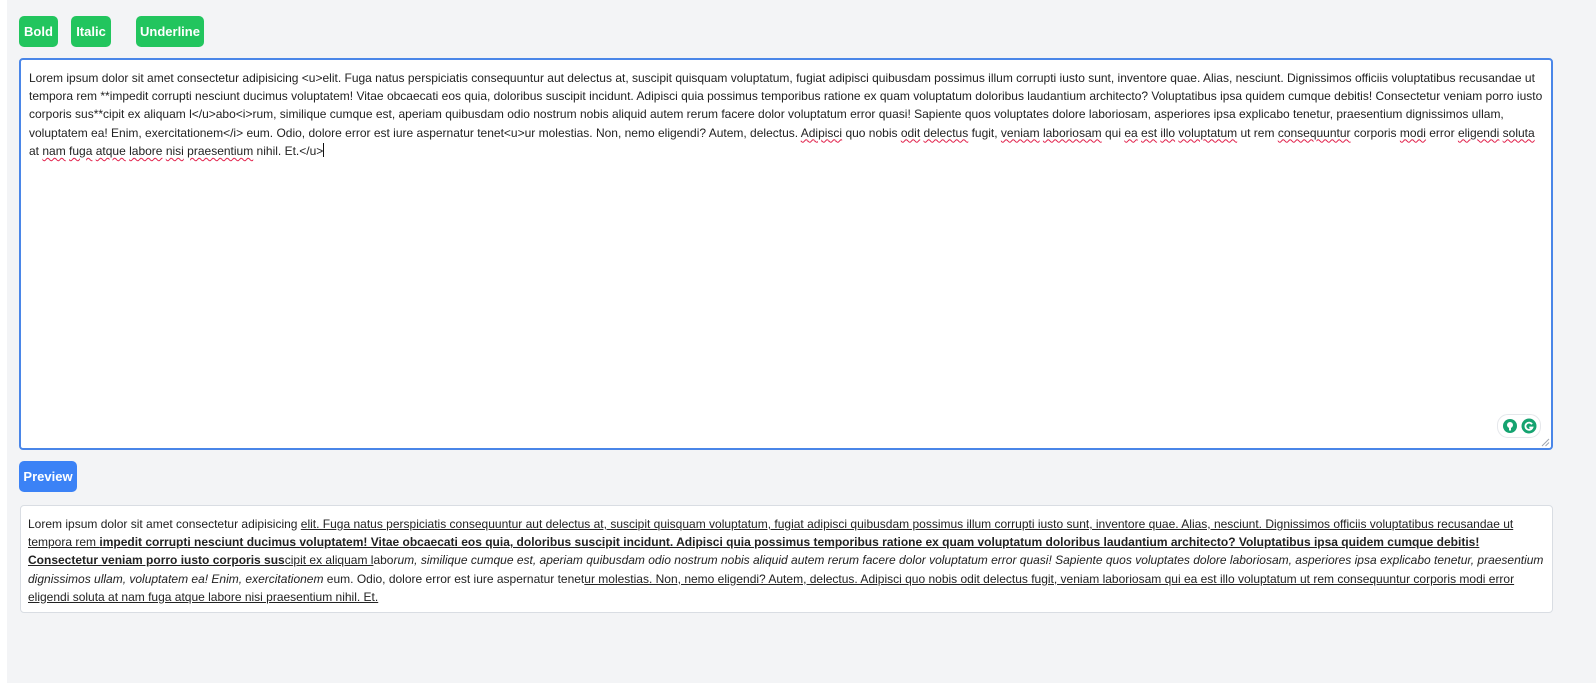 Image resolution: width=1596 pixels, height=683 pixels. What do you see at coordinates (288, 150) in the screenshot?
I see `editor-text-run: nihil. Et.</u>` at bounding box center [288, 150].